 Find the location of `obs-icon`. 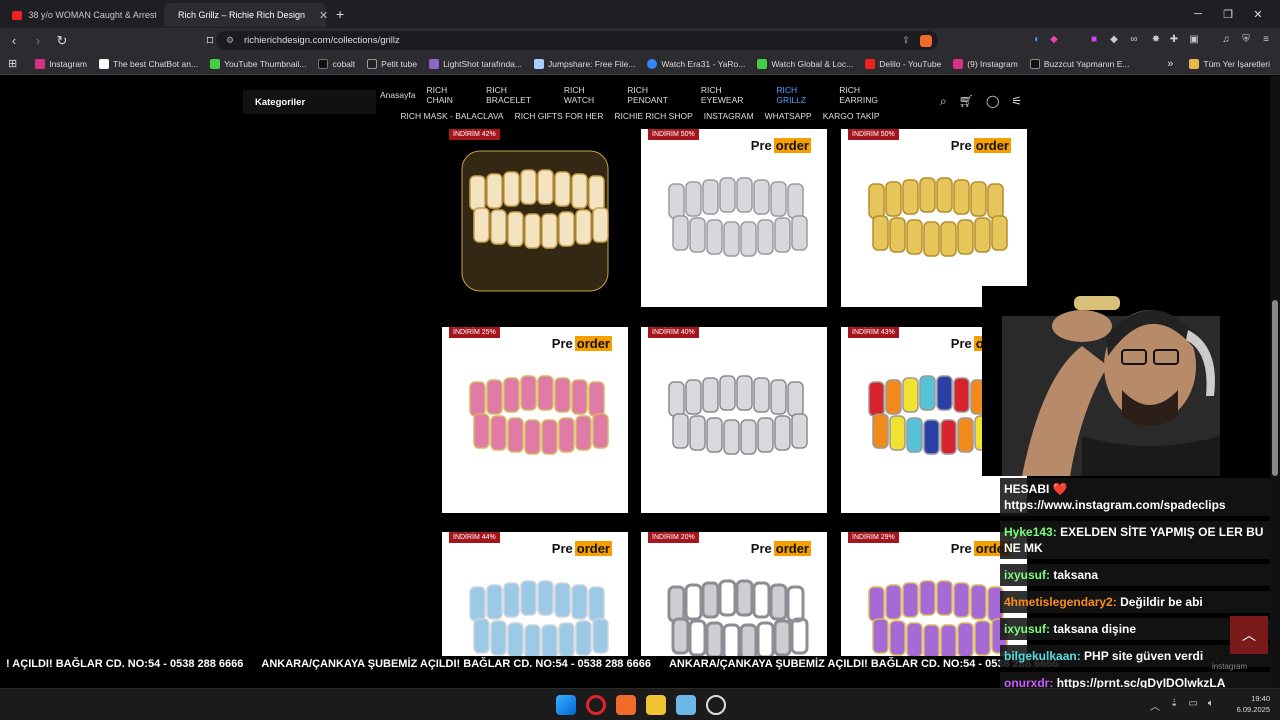

obs-icon is located at coordinates (716, 705).